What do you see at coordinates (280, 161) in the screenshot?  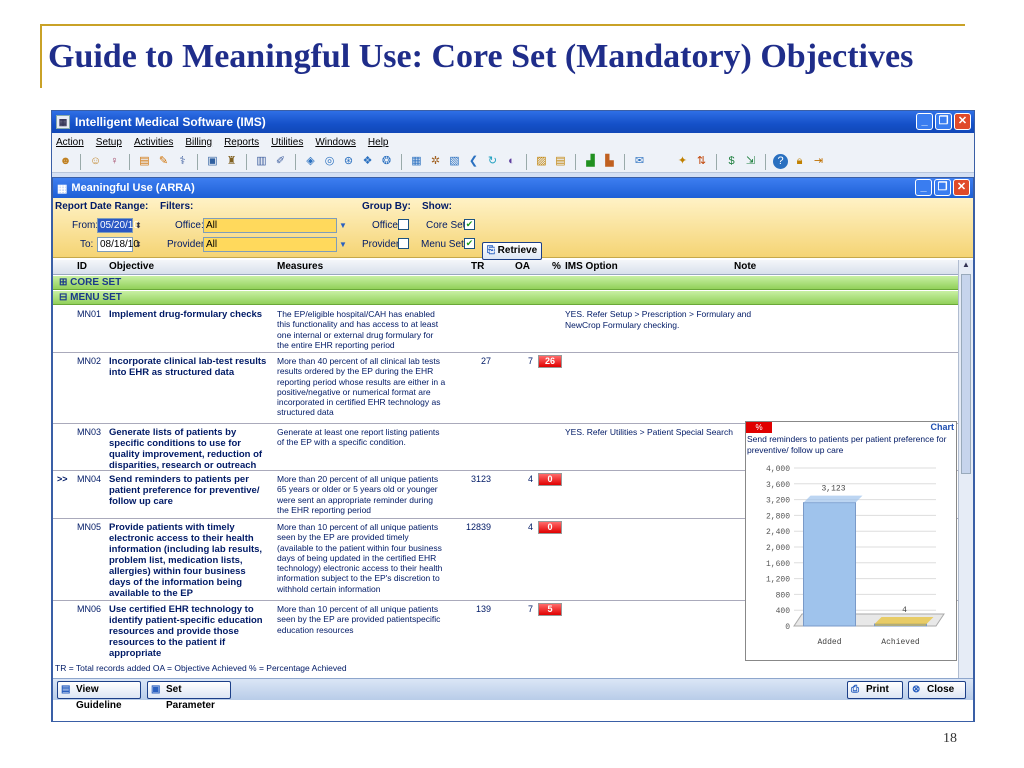 I see `edit-icon: ✐` at bounding box center [280, 161].